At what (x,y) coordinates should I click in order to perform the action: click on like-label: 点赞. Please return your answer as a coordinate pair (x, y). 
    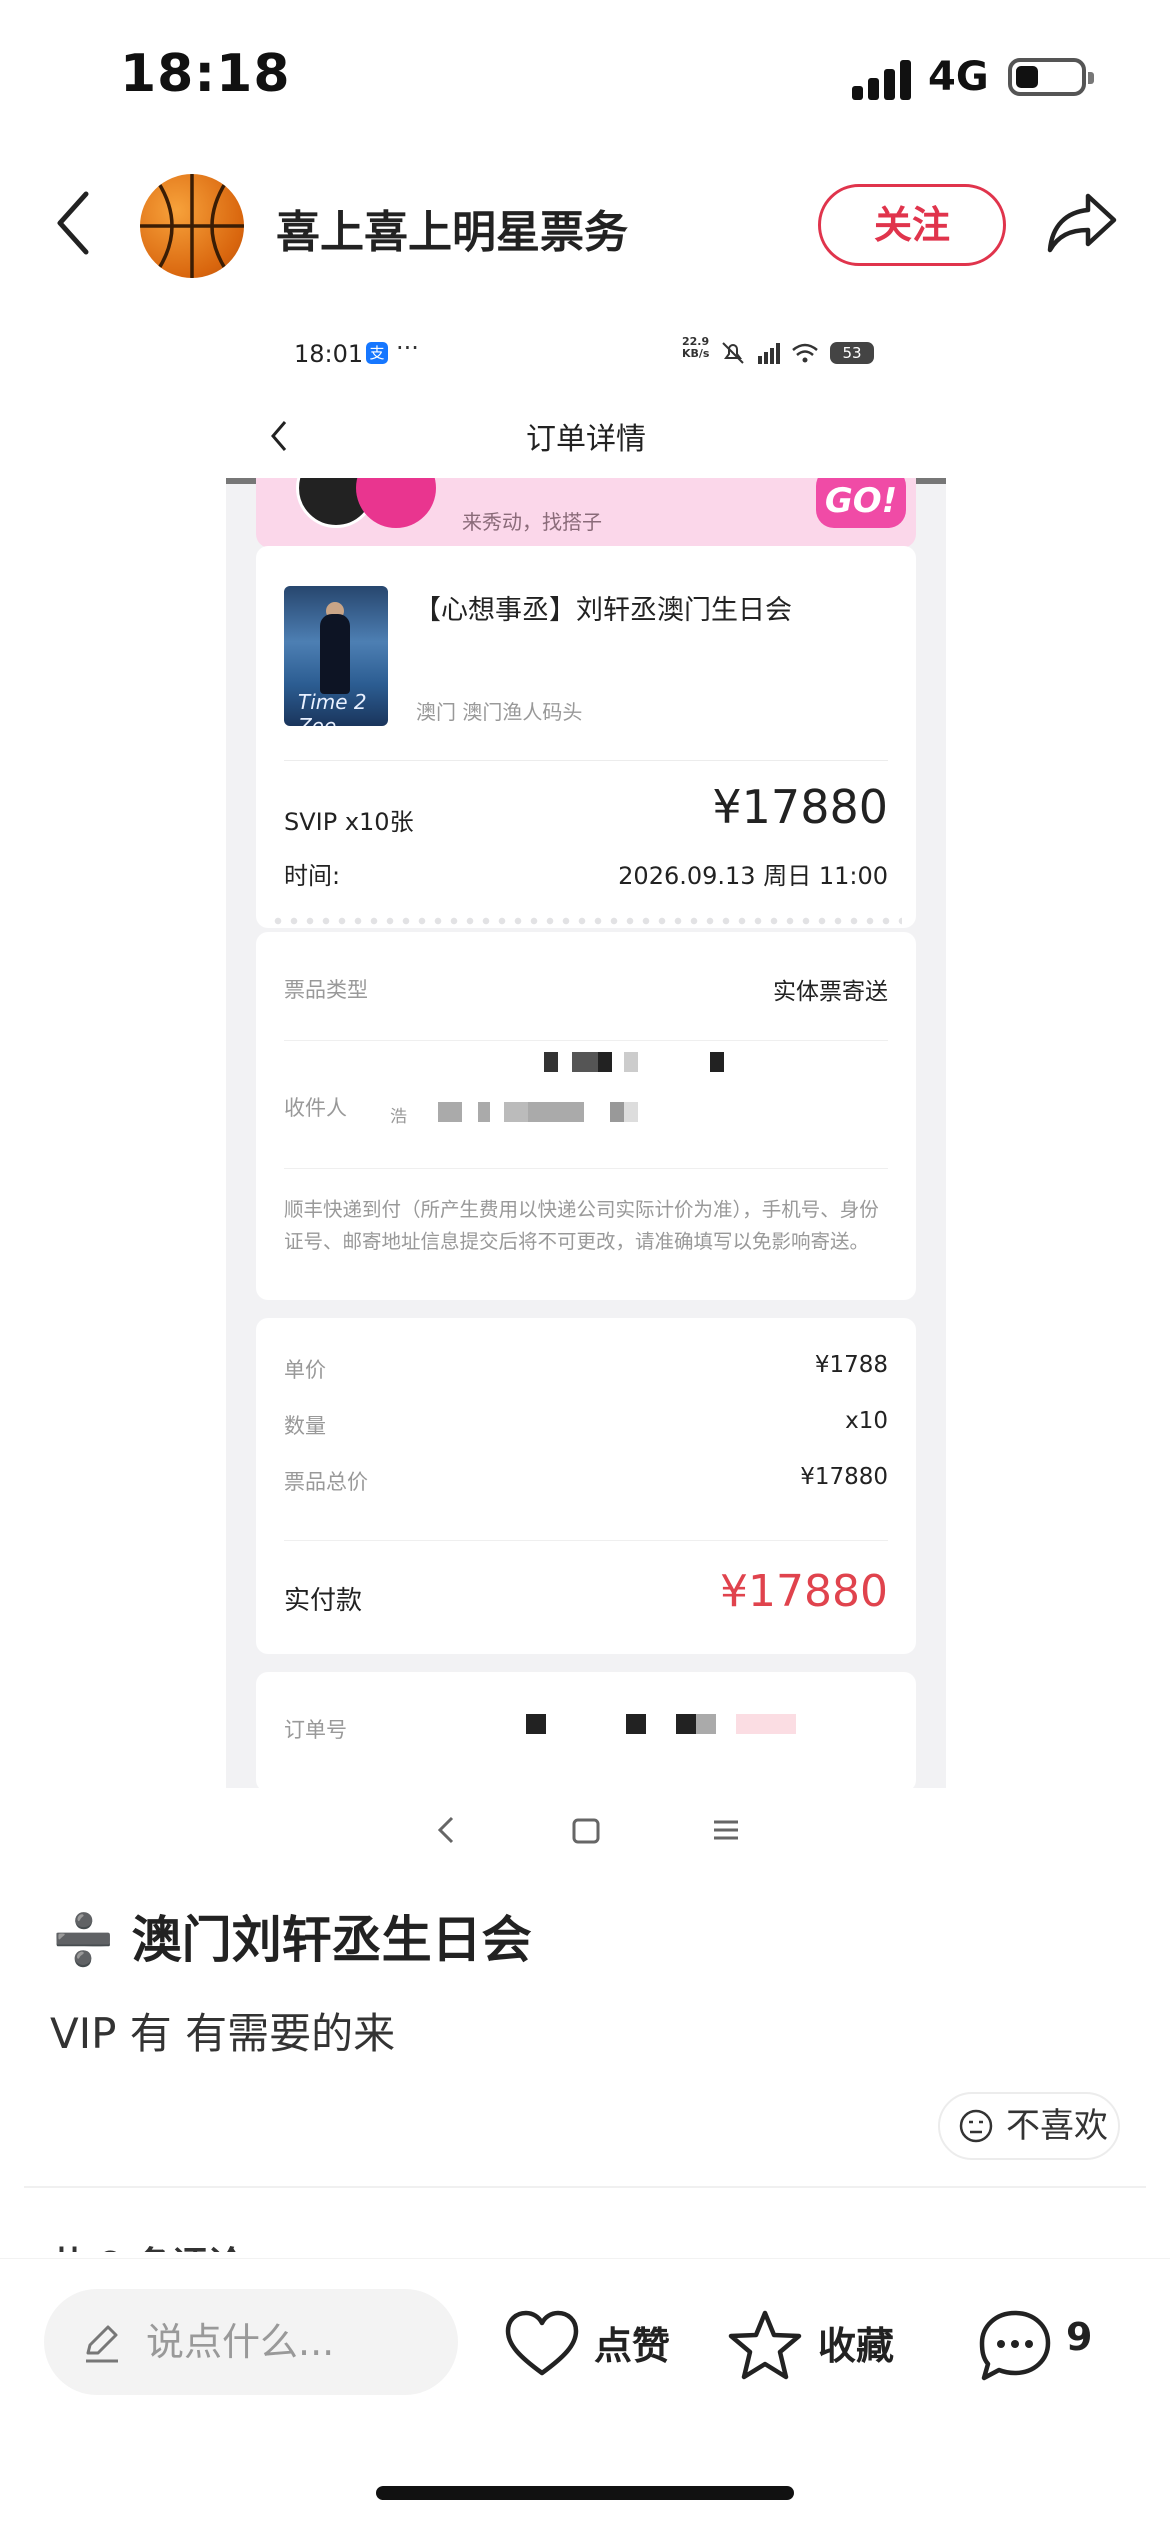
    Looking at the image, I should click on (632, 2346).